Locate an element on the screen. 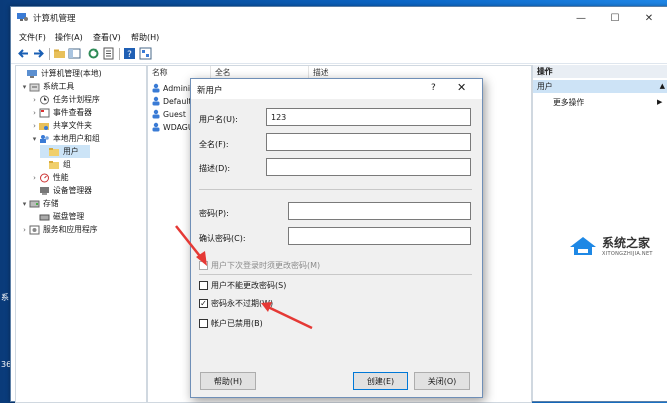 This screenshot has height=403, width=667. toolbar: ? is located at coordinates (339, 54).